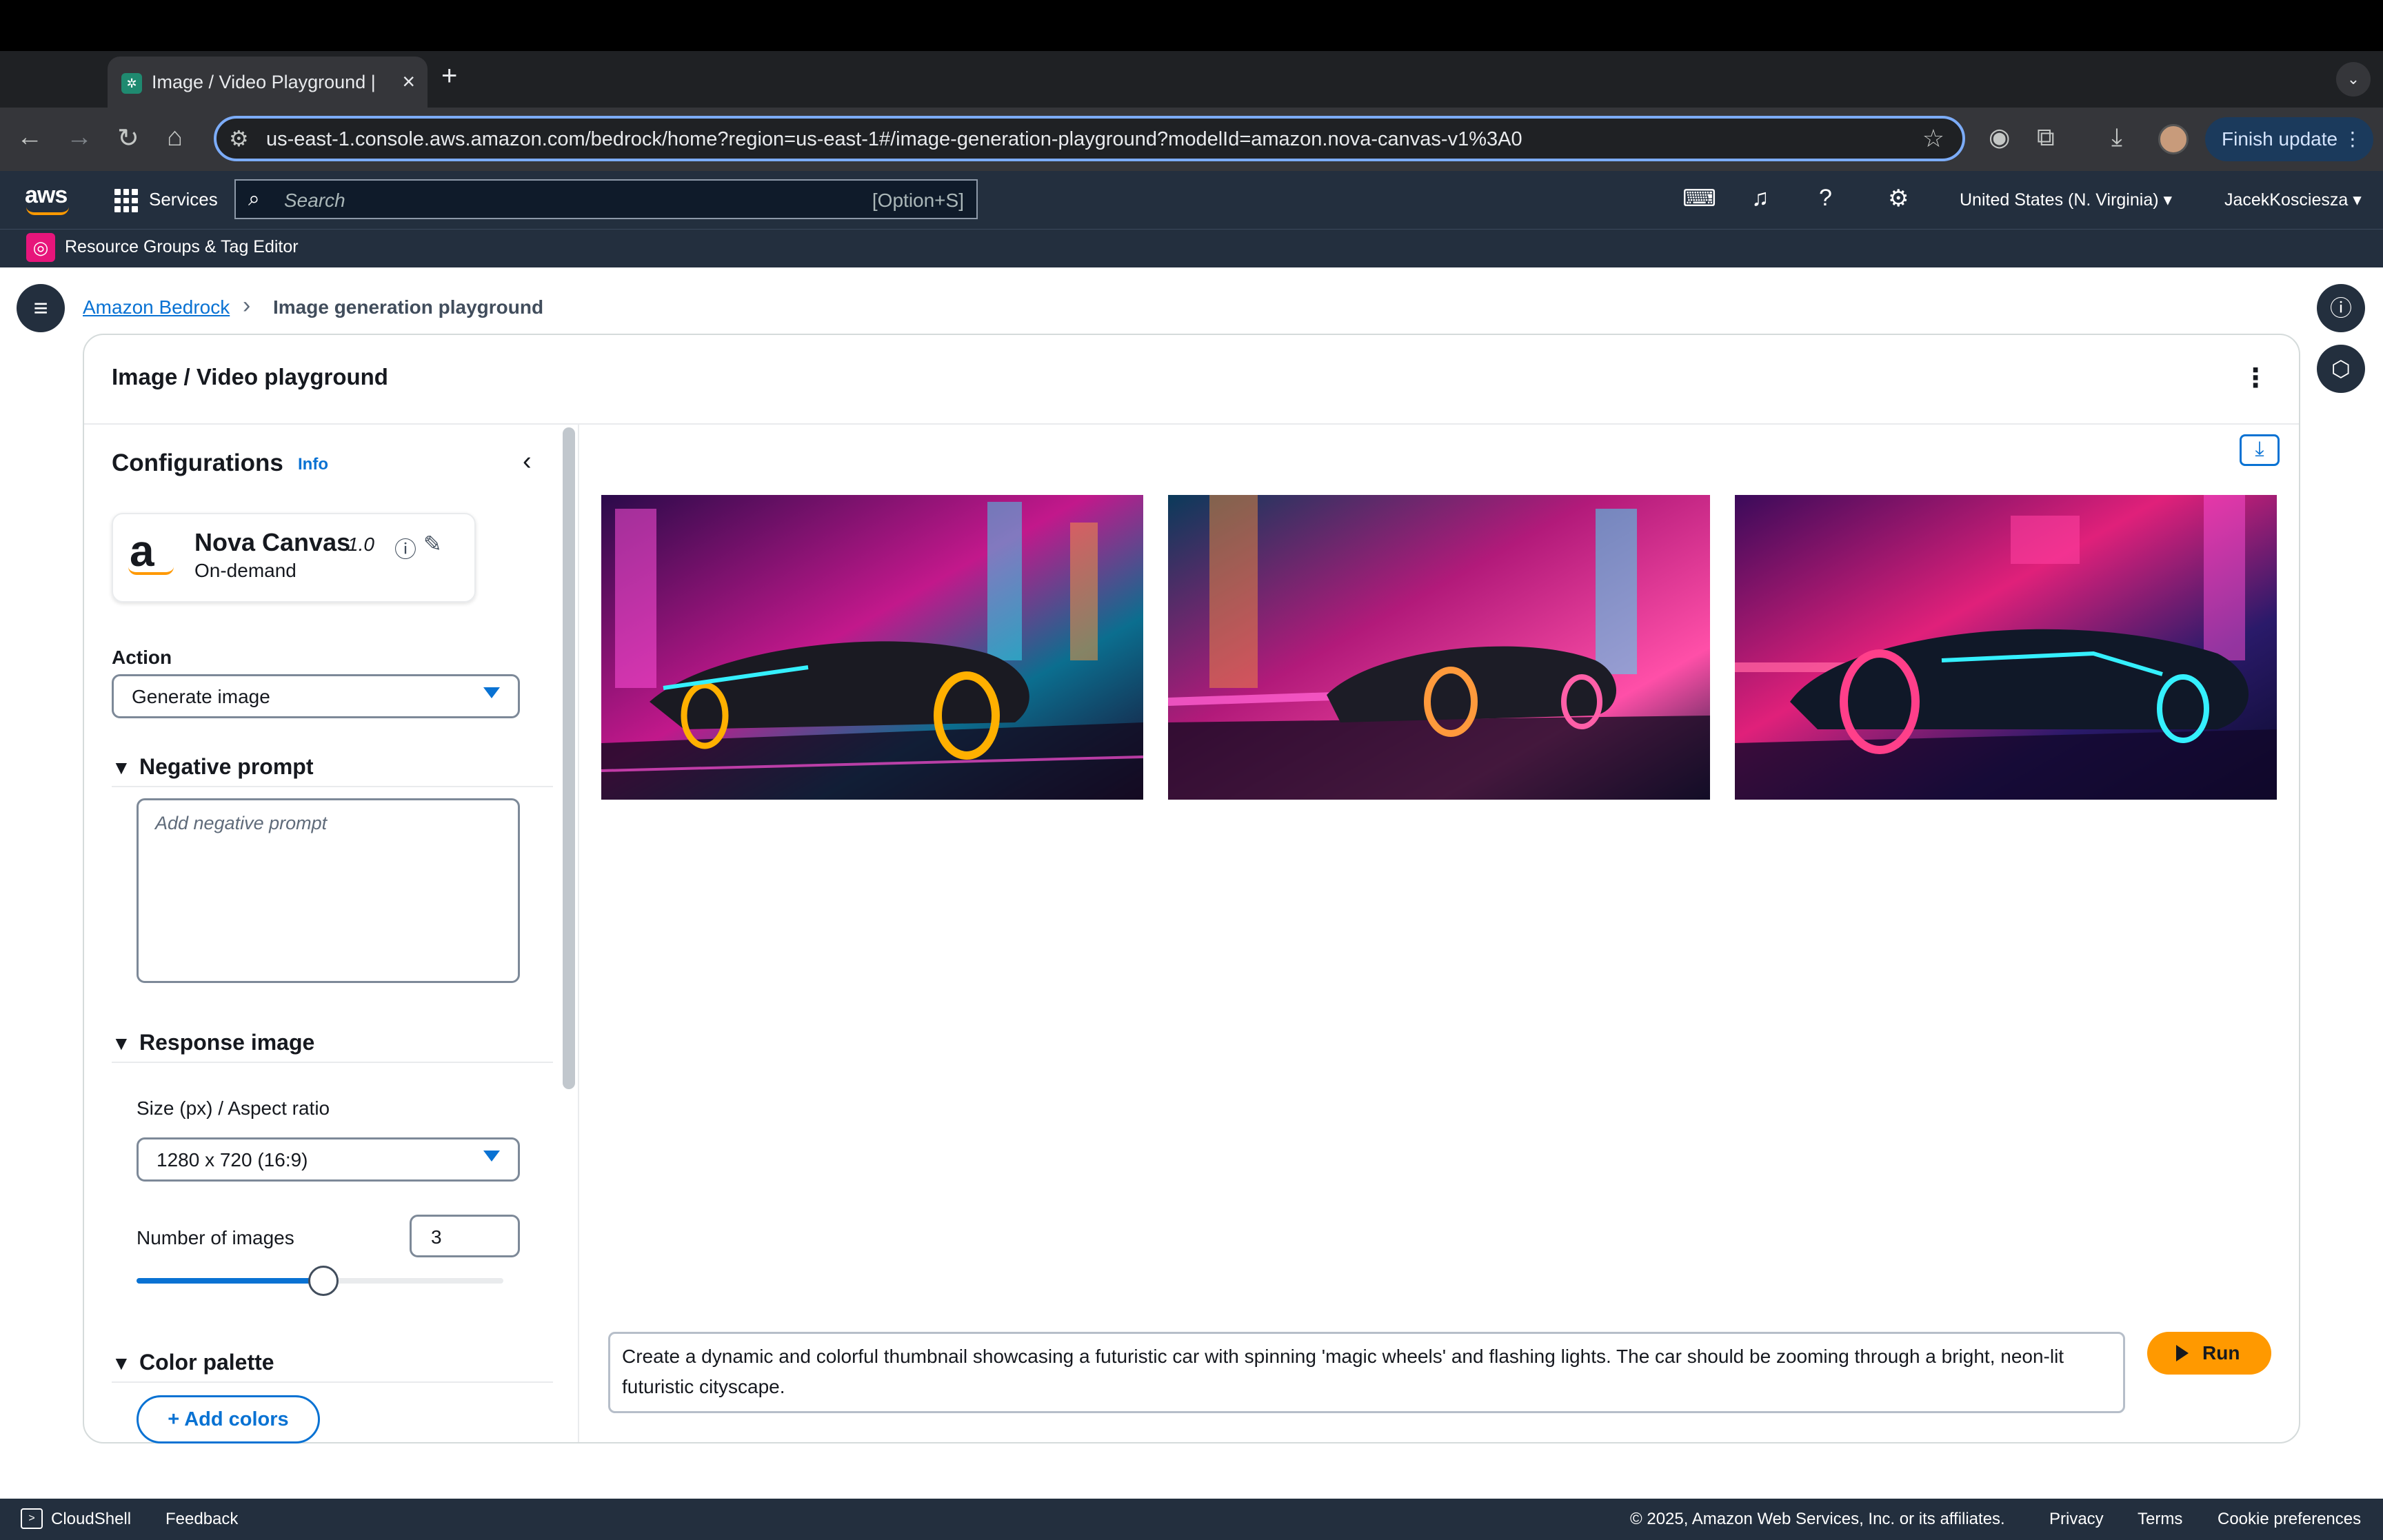  Describe the element at coordinates (128, 138) in the screenshot. I see `reload-icon: ↻` at that location.